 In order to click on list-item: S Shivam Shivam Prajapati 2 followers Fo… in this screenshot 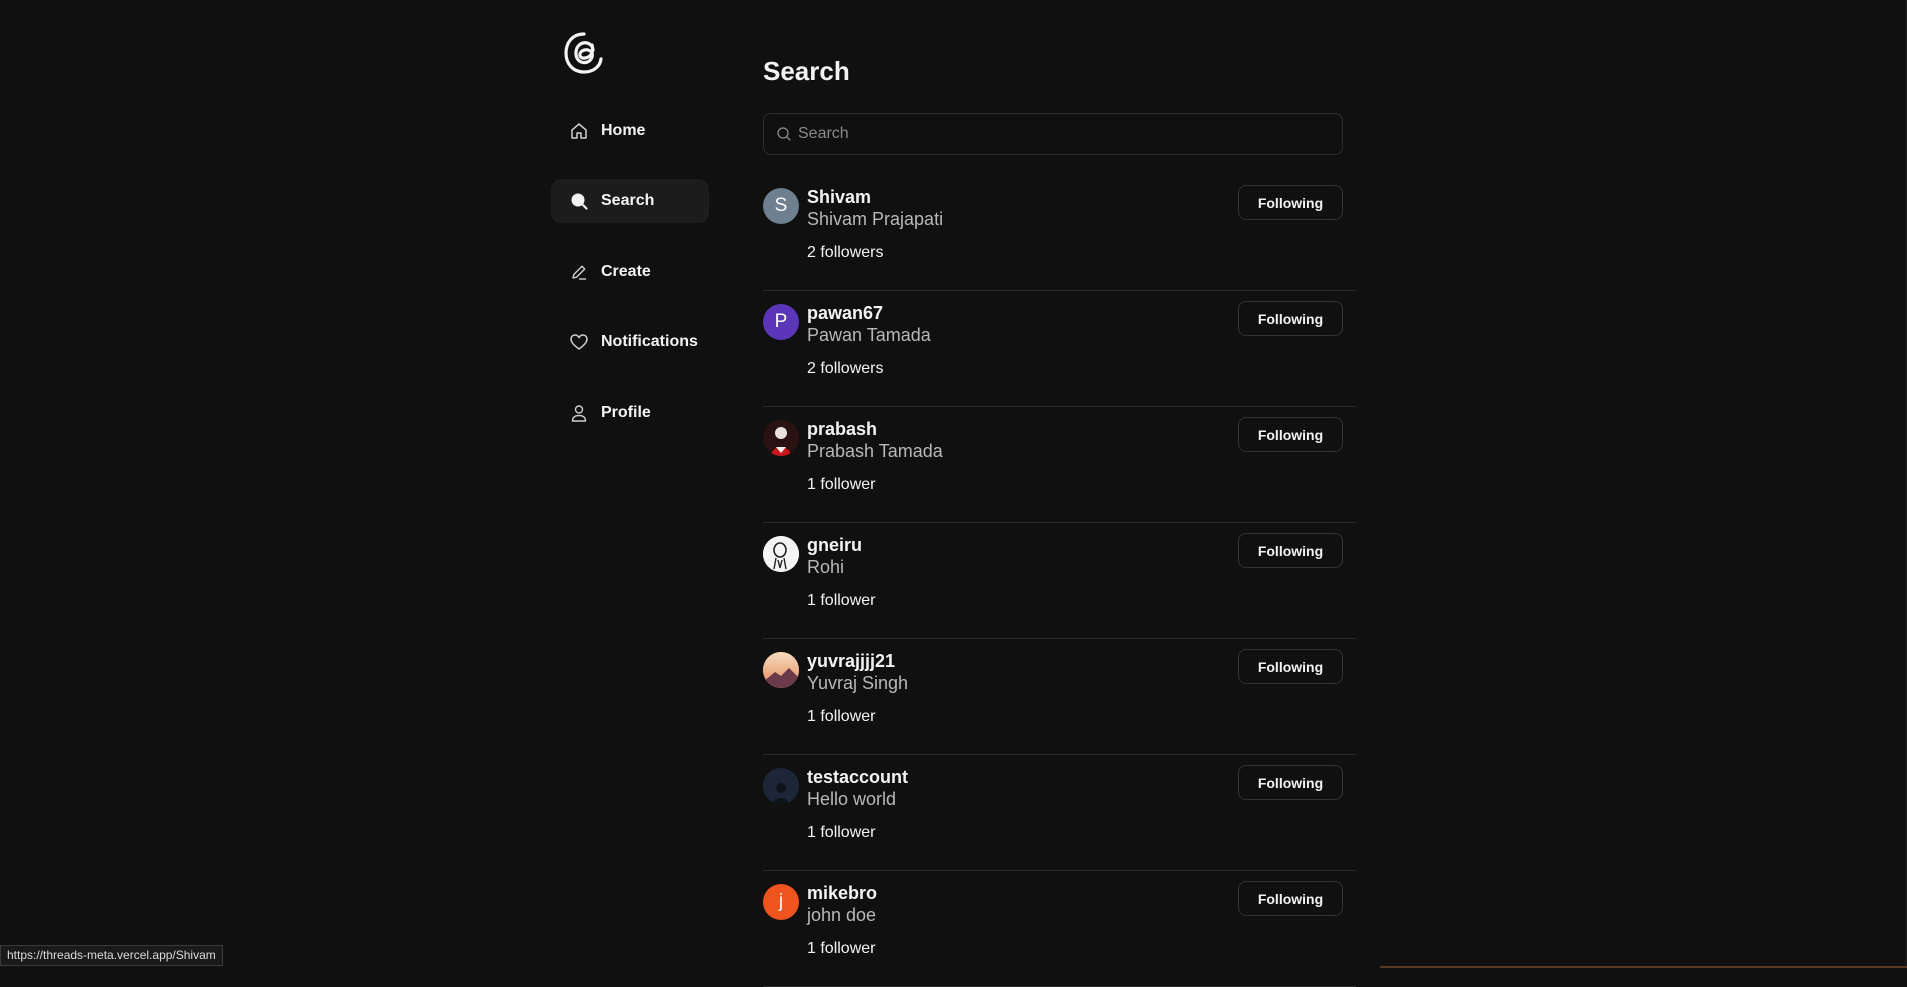, I will do `click(1059, 233)`.